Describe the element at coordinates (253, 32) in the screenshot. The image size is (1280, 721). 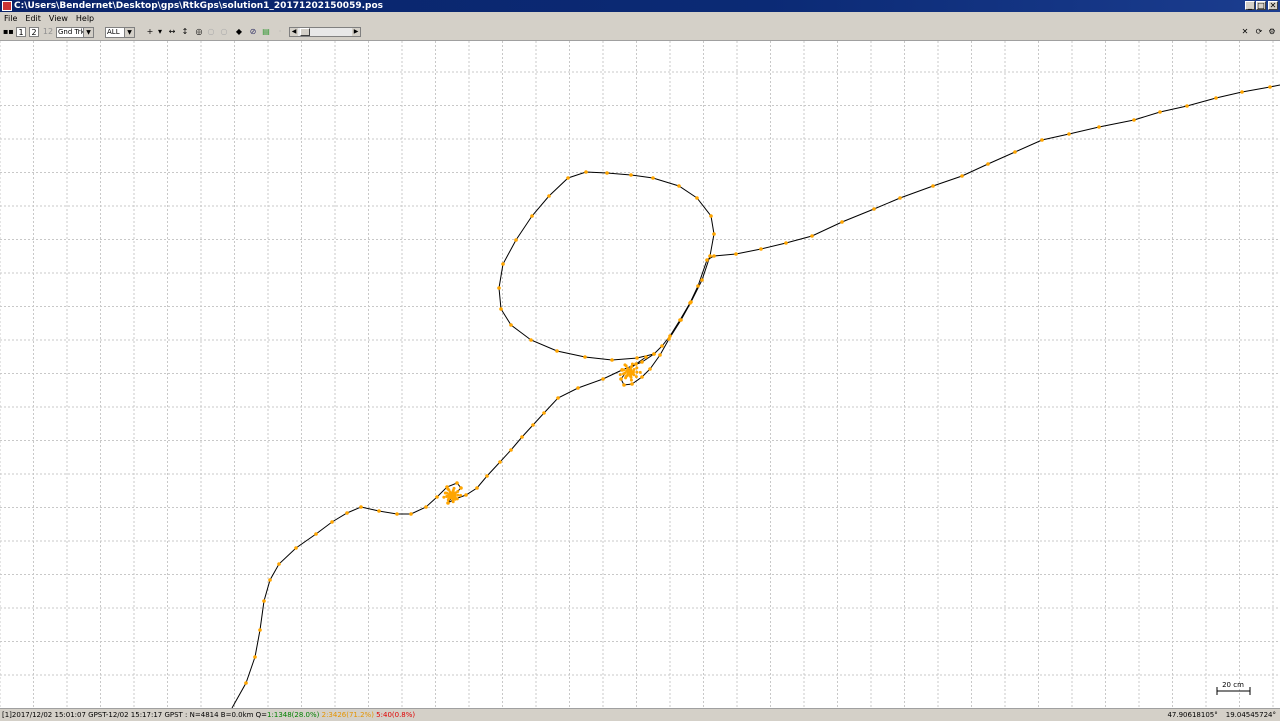
I see `show-map-icon: ⊘` at that location.